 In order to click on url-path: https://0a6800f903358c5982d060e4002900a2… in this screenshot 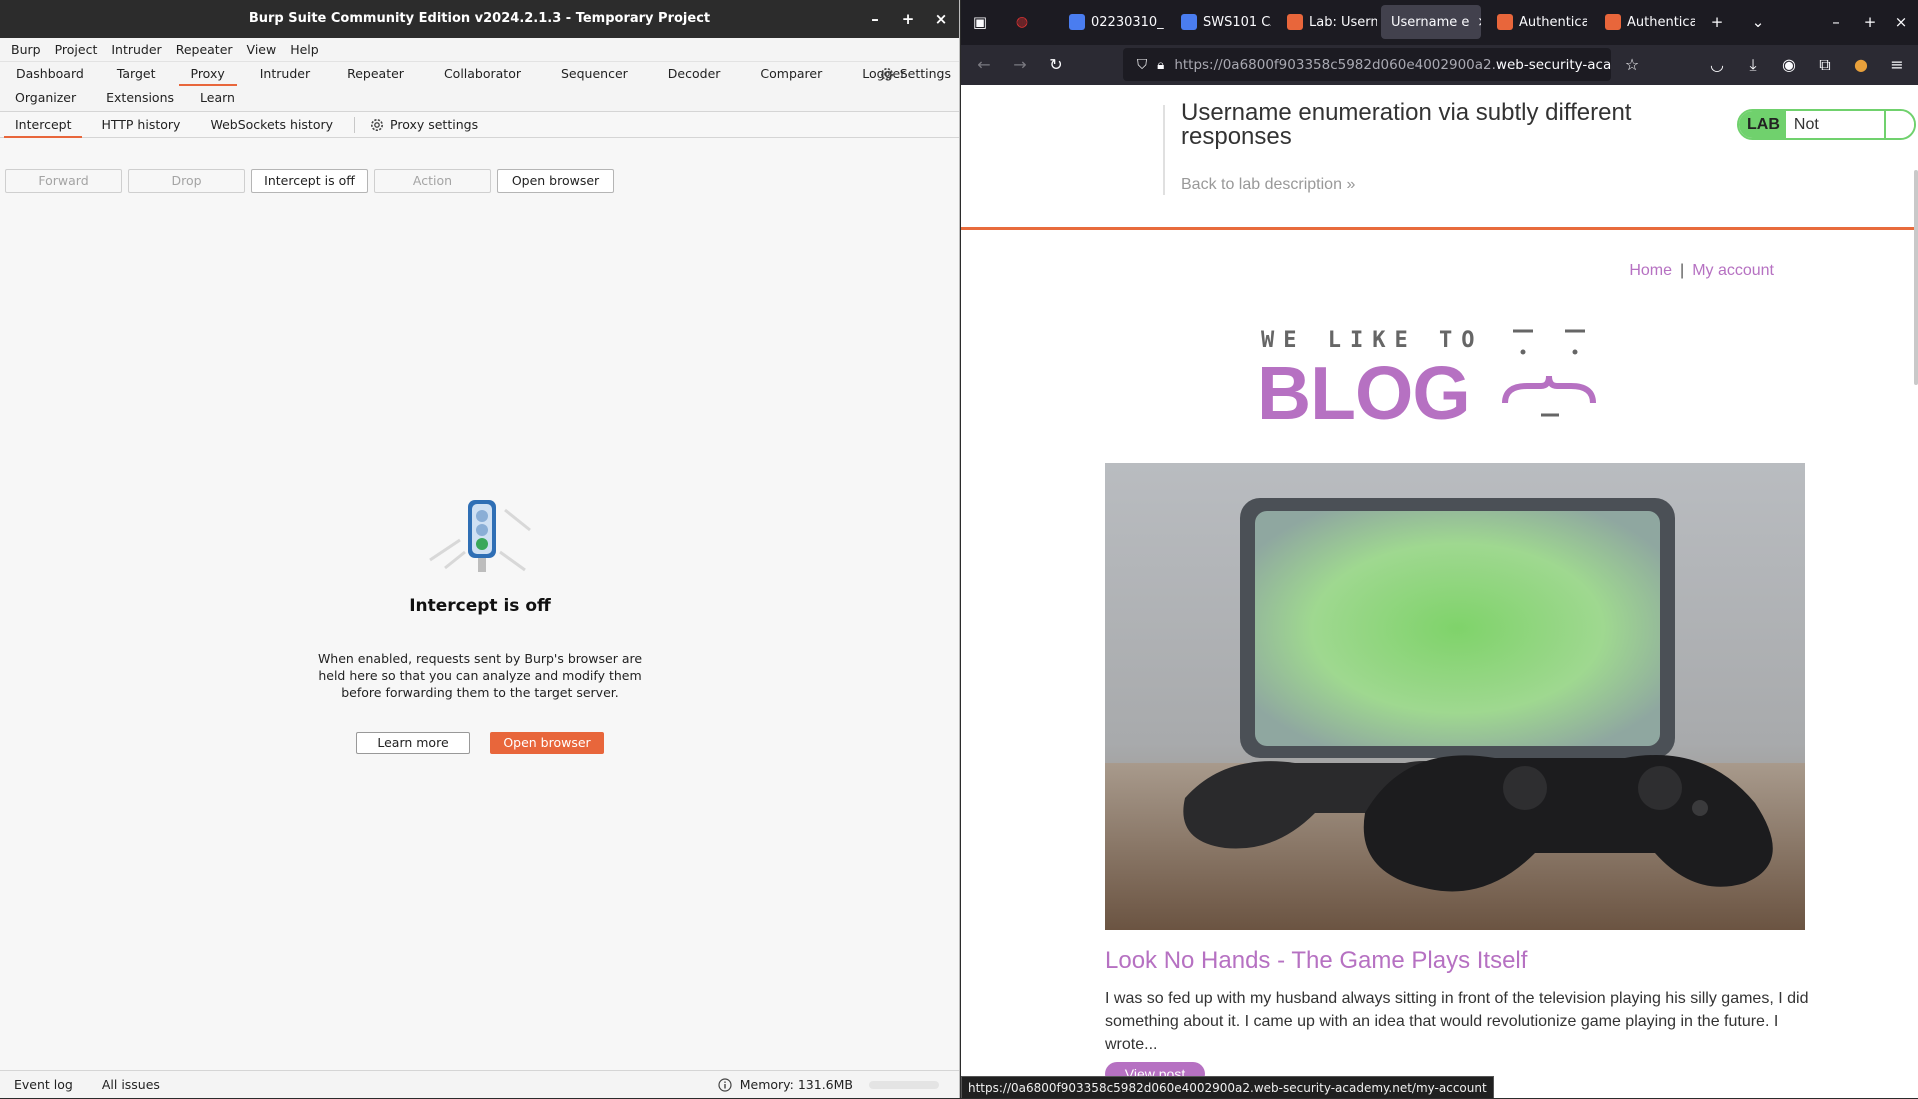, I will do `click(1335, 65)`.